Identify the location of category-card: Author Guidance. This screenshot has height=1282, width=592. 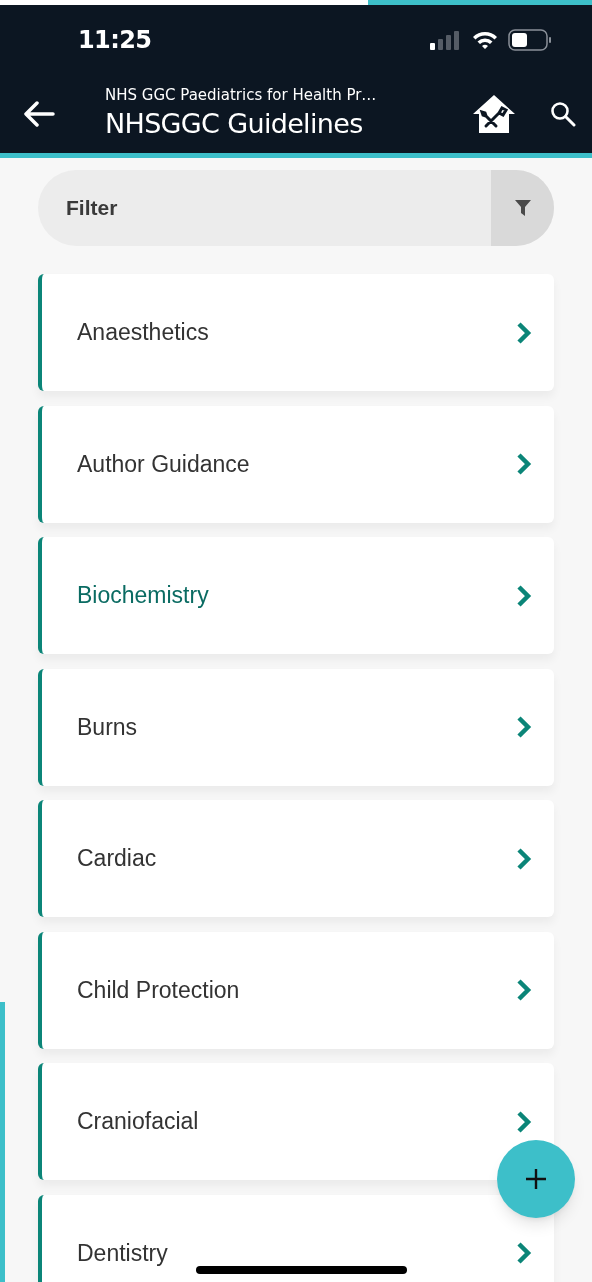
(296, 464).